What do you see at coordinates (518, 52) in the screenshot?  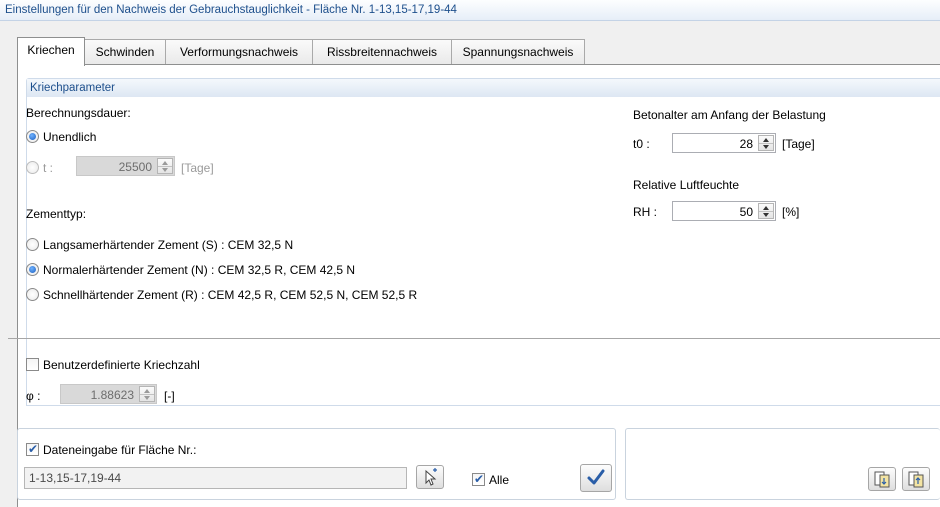 I see `tab-spannungsnachweis: Spannungsnachweis` at bounding box center [518, 52].